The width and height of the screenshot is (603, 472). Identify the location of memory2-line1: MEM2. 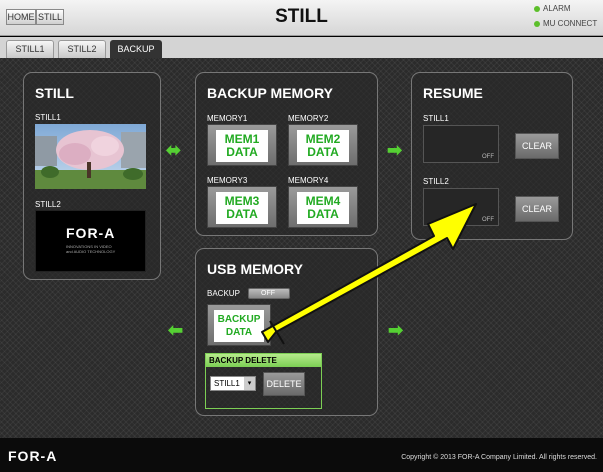
(323, 139).